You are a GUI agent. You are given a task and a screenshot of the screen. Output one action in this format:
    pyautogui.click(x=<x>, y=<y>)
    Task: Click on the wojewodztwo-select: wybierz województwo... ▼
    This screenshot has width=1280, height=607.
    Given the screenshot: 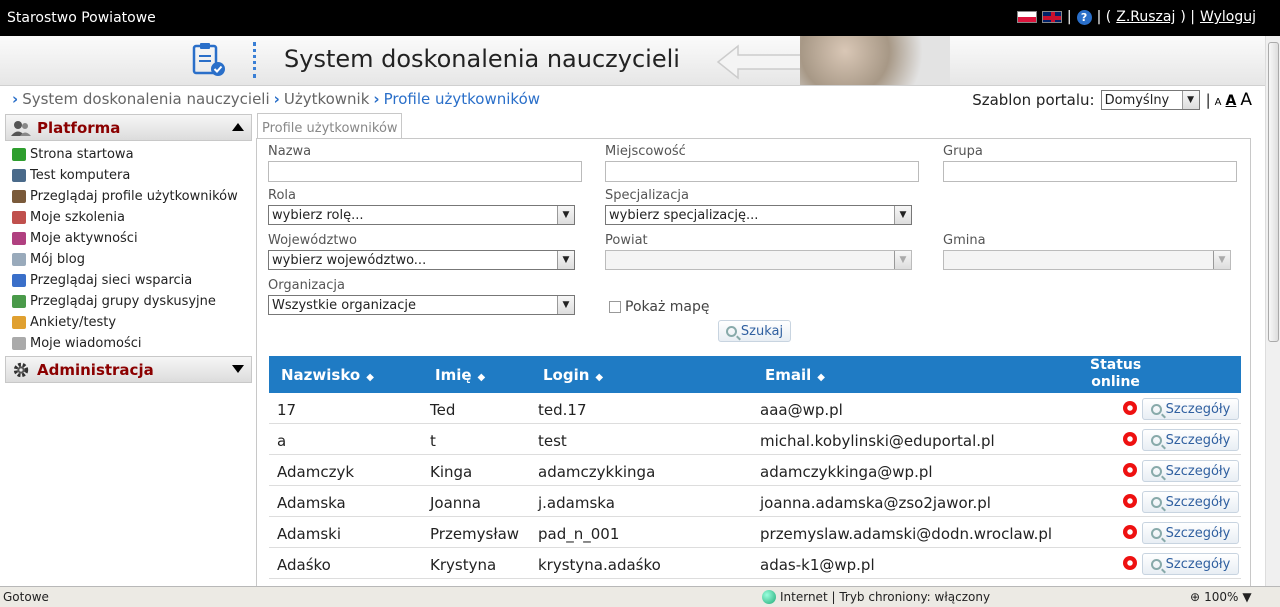 What is the action you would take?
    pyautogui.click(x=421, y=260)
    